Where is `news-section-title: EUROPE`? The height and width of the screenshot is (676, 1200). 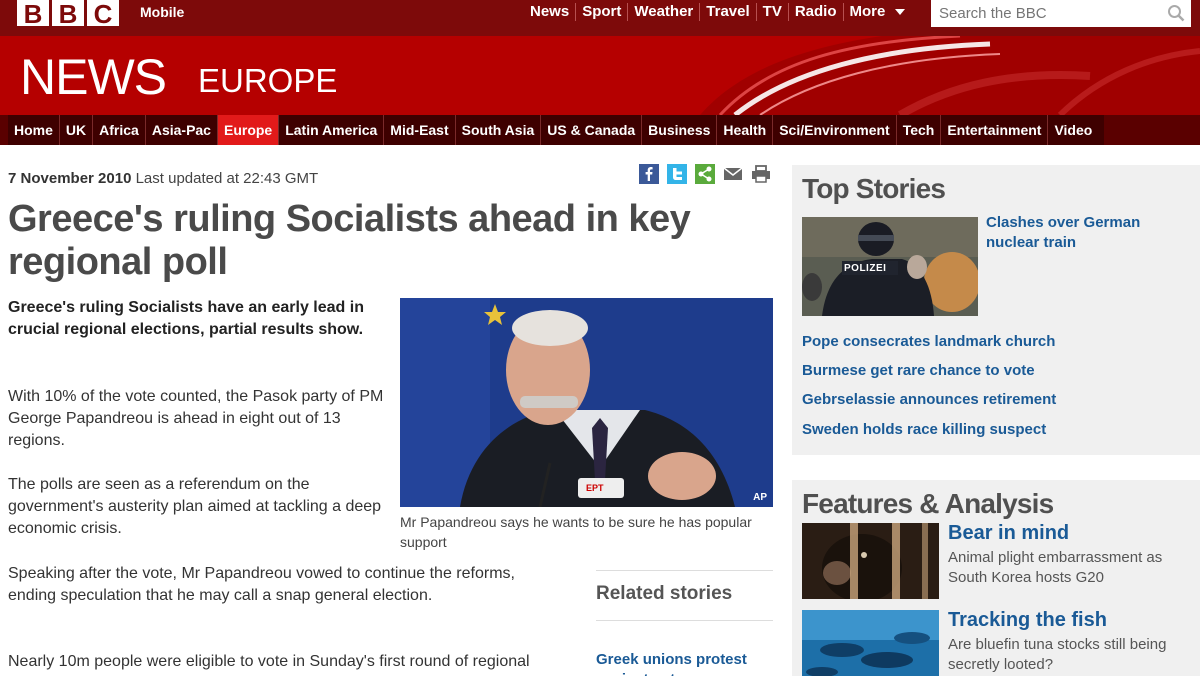
news-section-title: EUROPE is located at coordinates (267, 81).